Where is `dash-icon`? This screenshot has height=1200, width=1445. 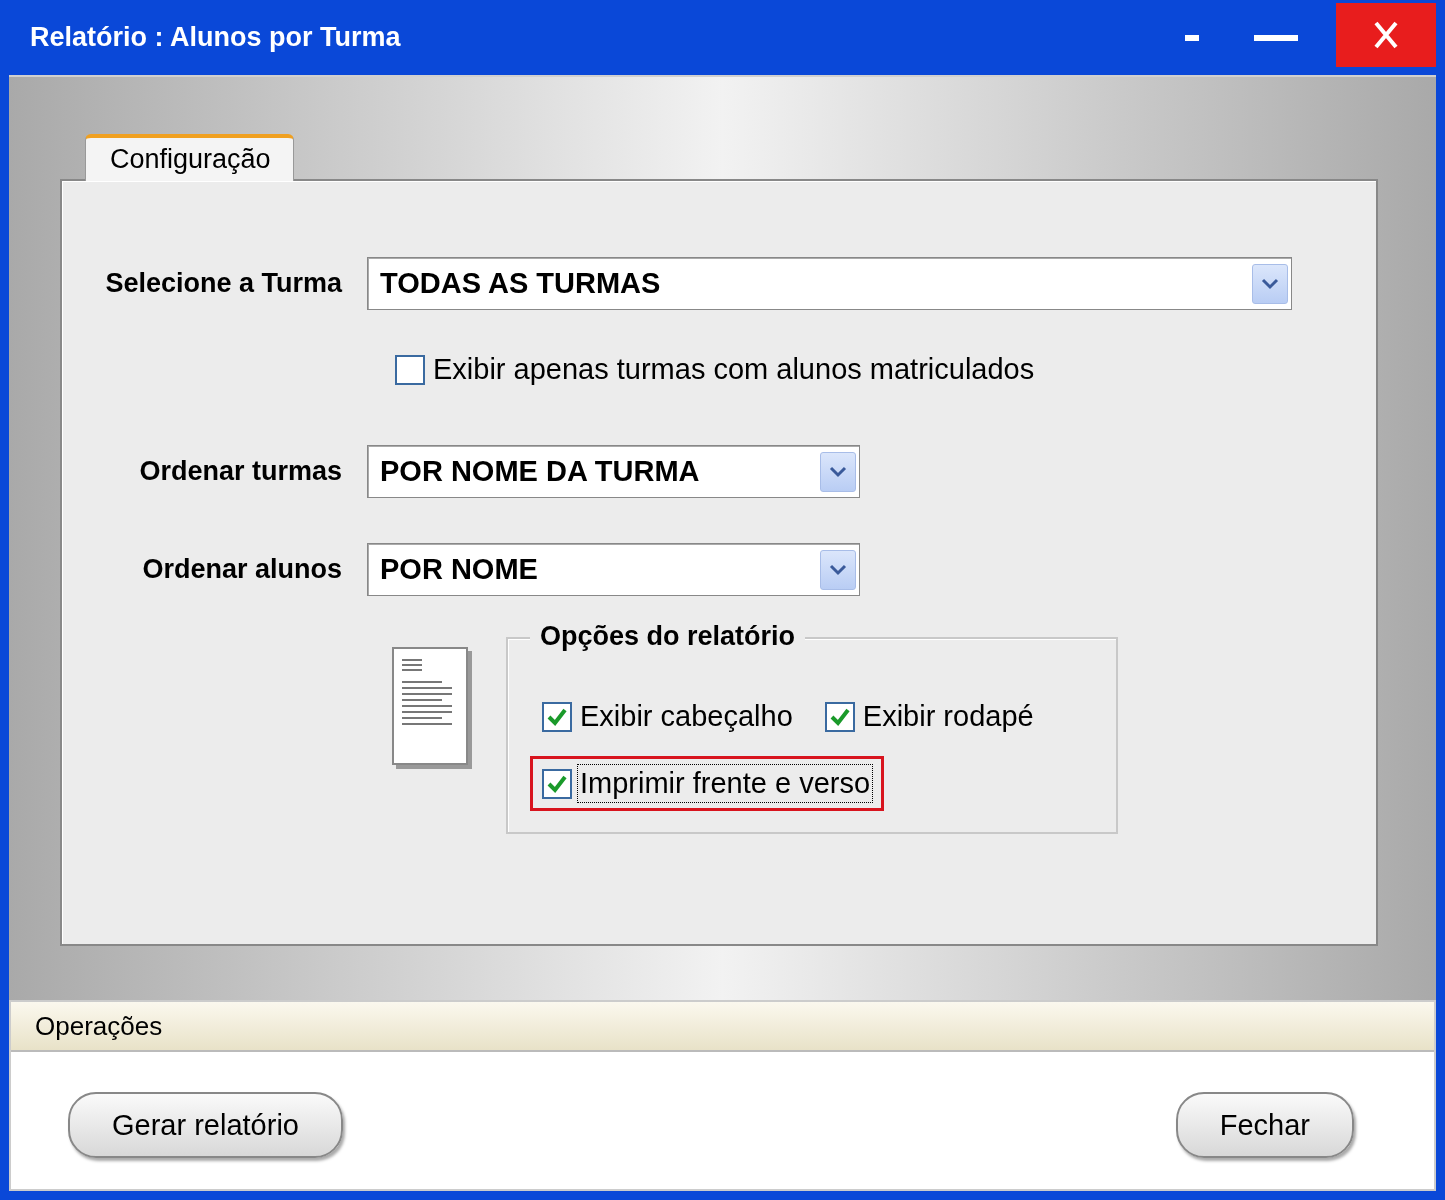
dash-icon is located at coordinates (1276, 37).